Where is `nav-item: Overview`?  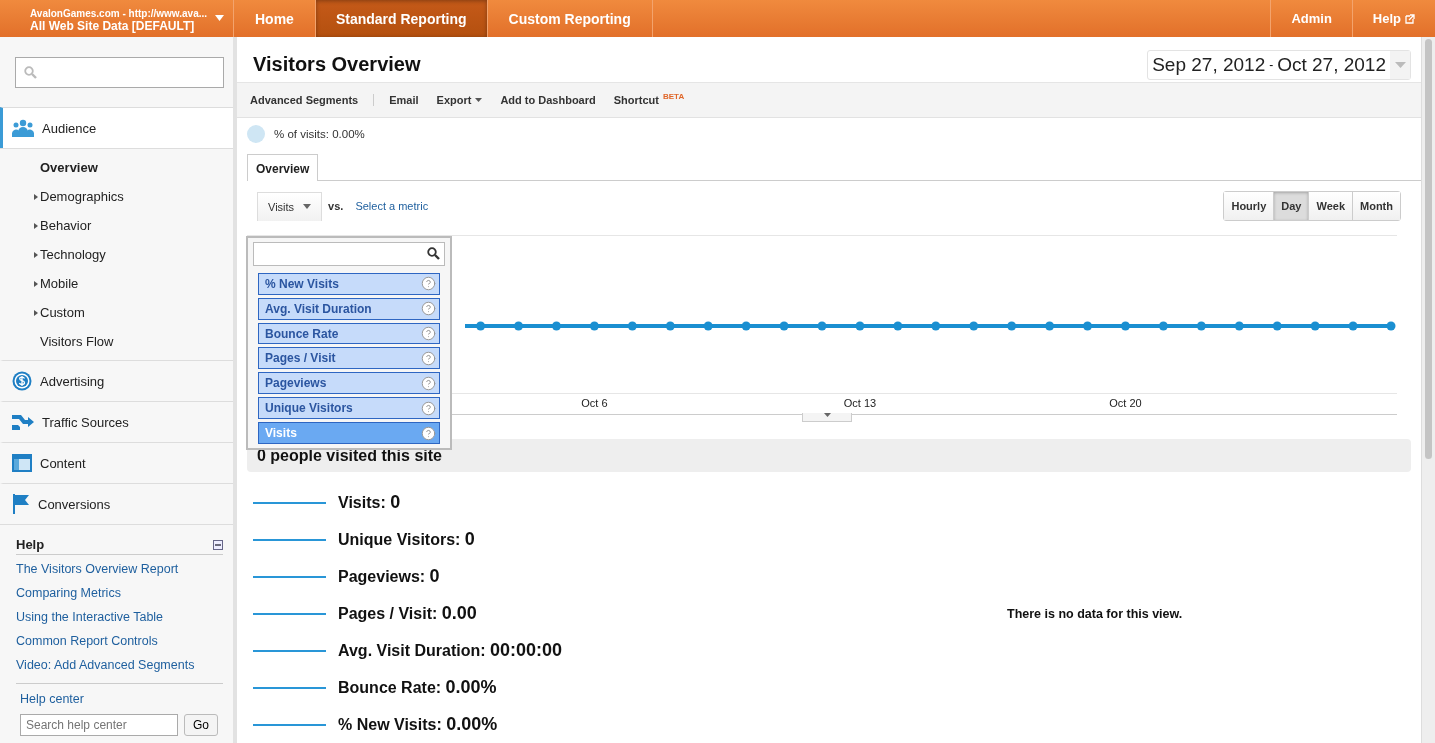 nav-item: Overview is located at coordinates (116, 167).